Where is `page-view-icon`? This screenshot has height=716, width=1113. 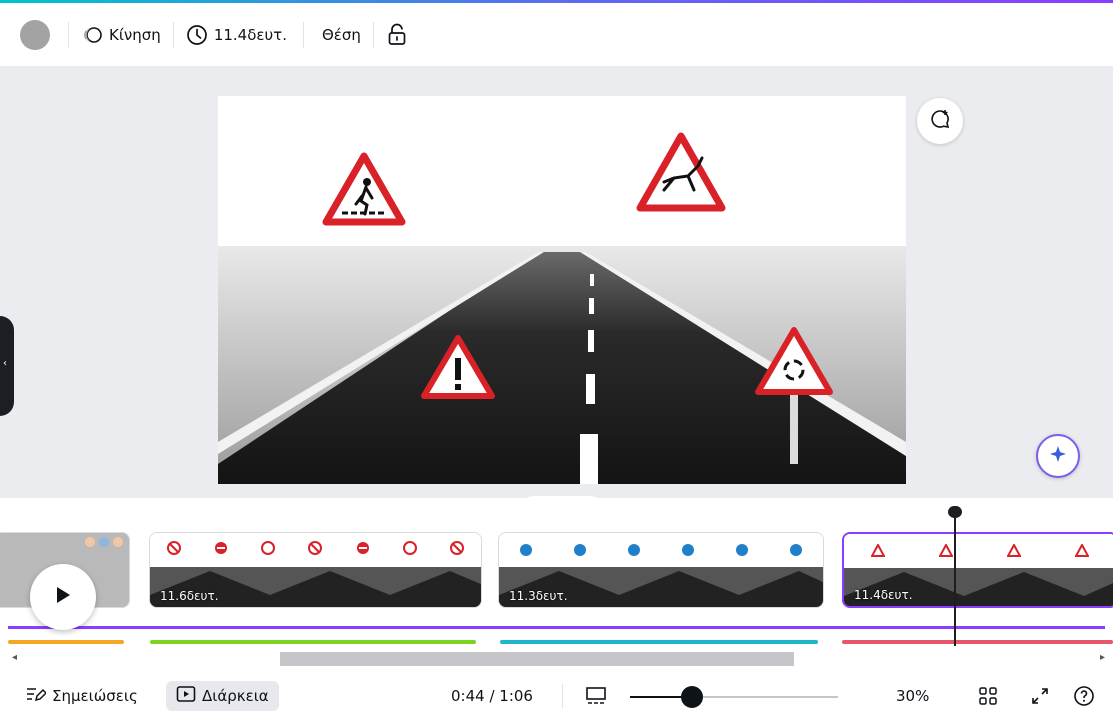 page-view-icon is located at coordinates (596, 698).